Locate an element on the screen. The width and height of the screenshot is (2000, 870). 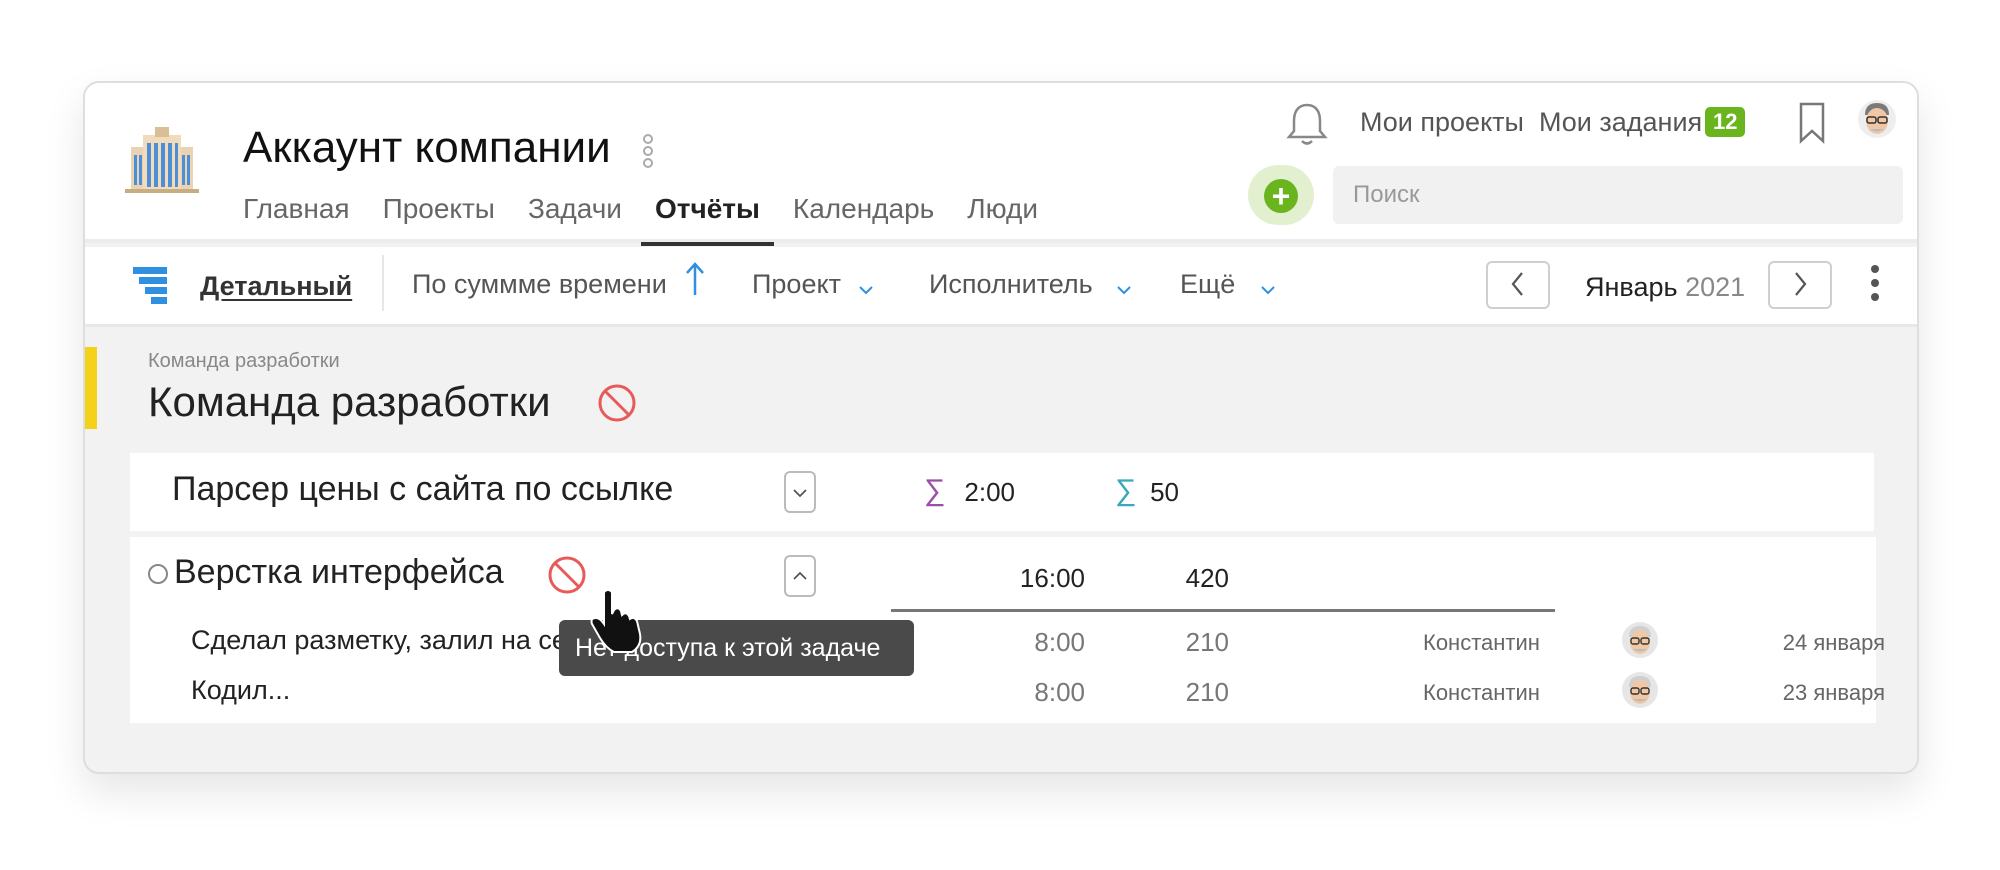
nav-item-home: Главная is located at coordinates (296, 218).